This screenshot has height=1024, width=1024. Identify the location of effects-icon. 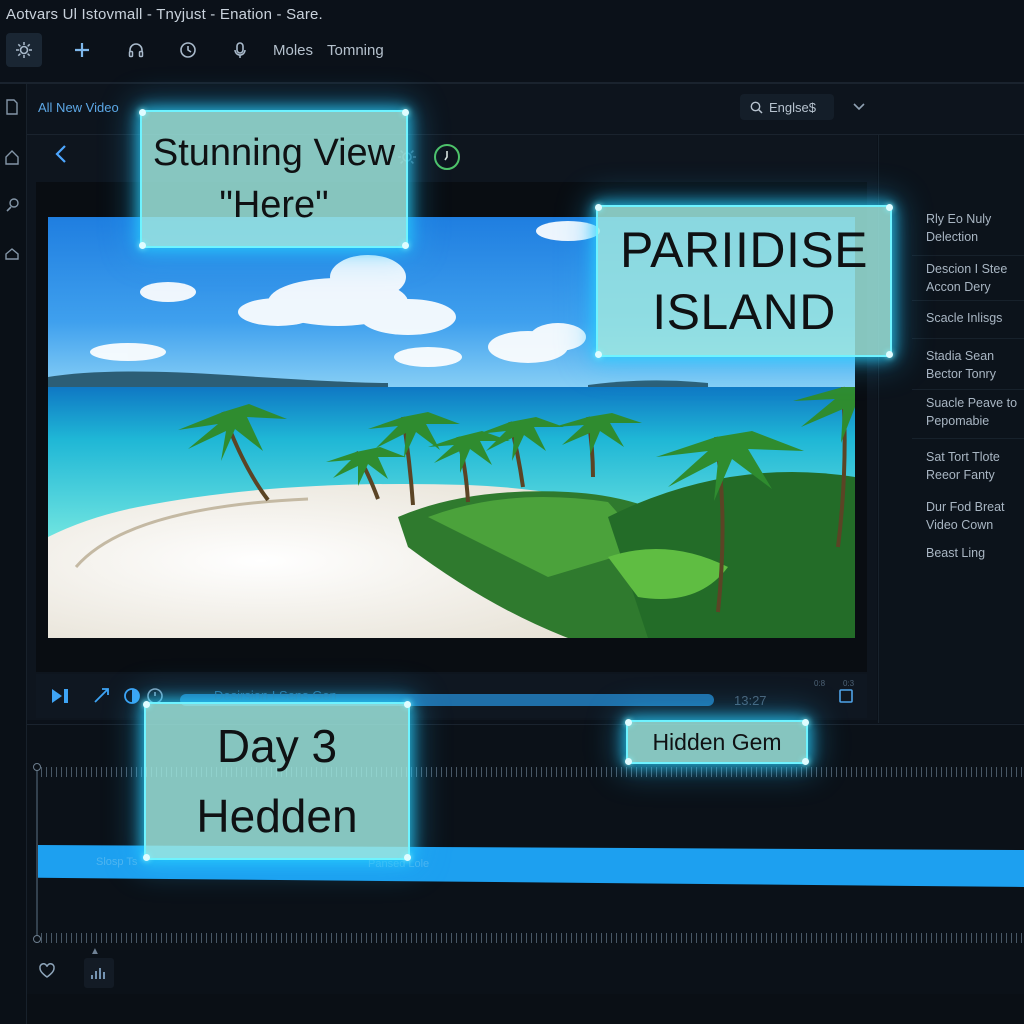
(24, 50).